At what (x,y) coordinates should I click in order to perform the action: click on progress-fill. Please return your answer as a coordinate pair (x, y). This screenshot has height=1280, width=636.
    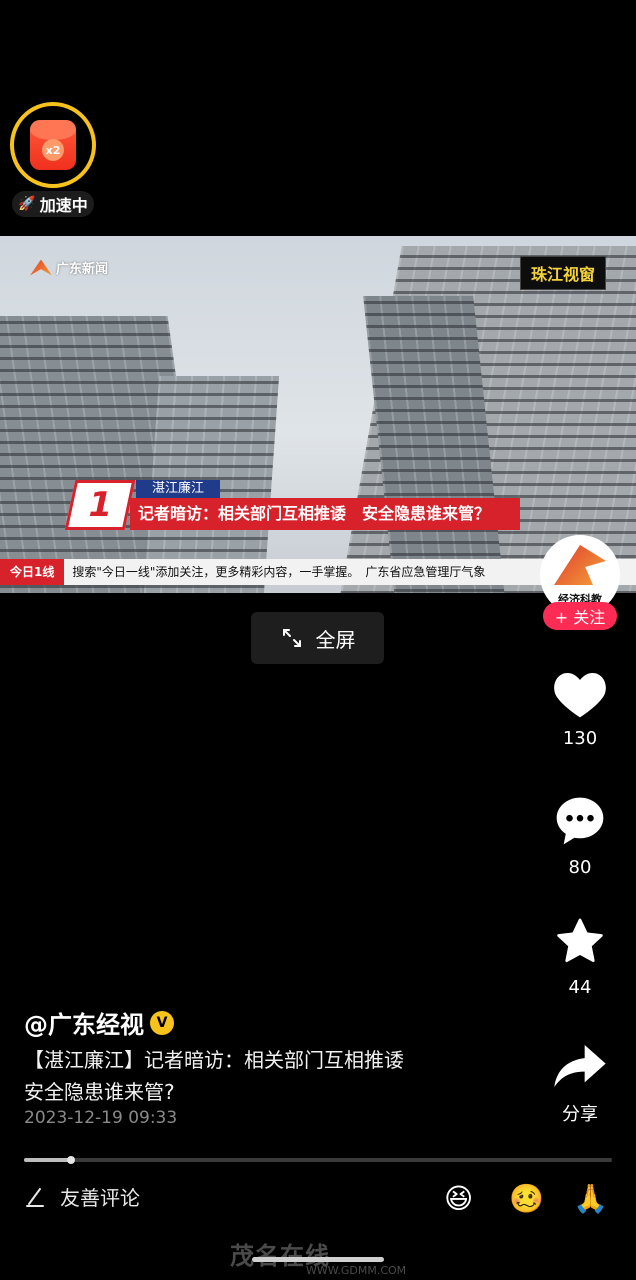
    Looking at the image, I should click on (48, 1160).